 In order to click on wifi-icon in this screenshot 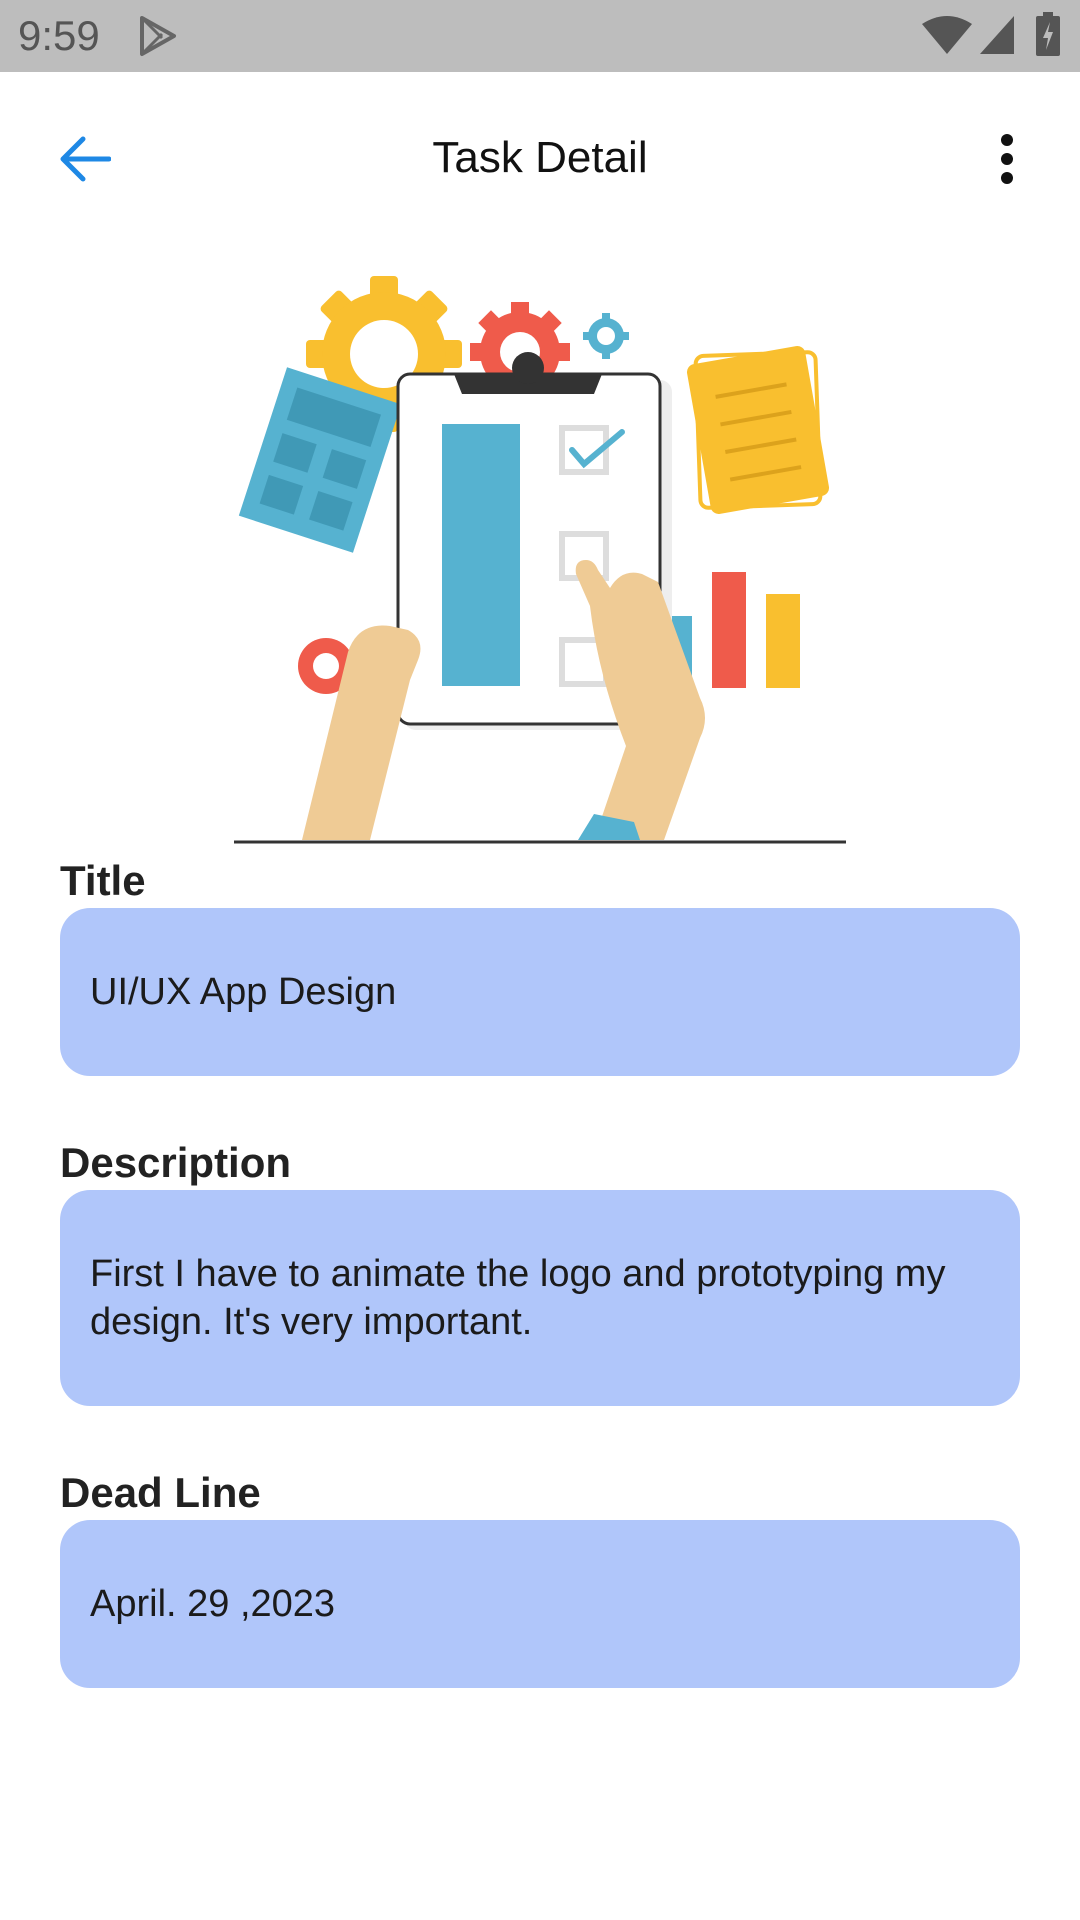, I will do `click(947, 35)`.